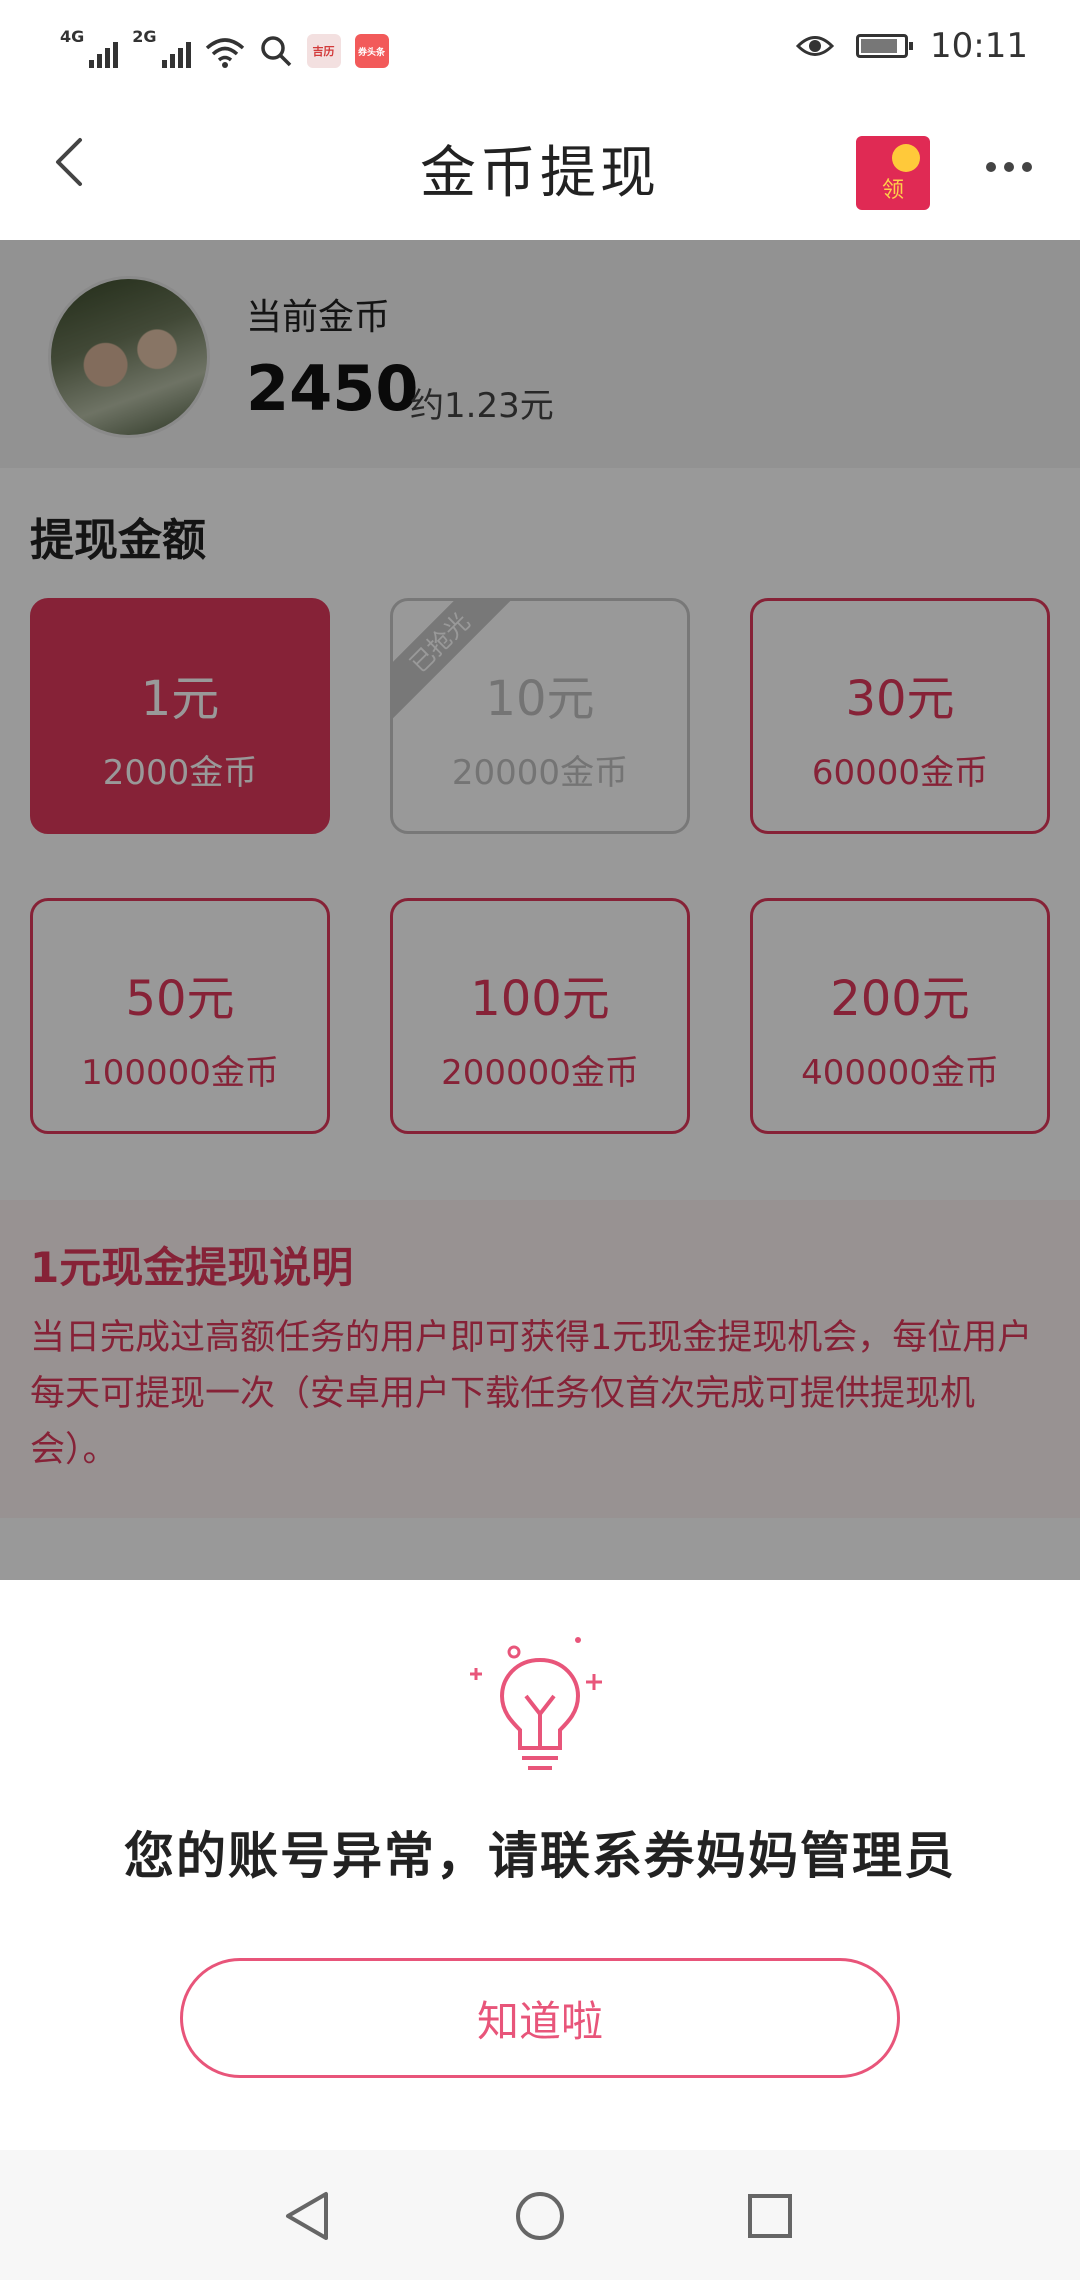 The height and width of the screenshot is (2280, 1080). I want to click on status-bar-right: 10:11, so click(912, 46).